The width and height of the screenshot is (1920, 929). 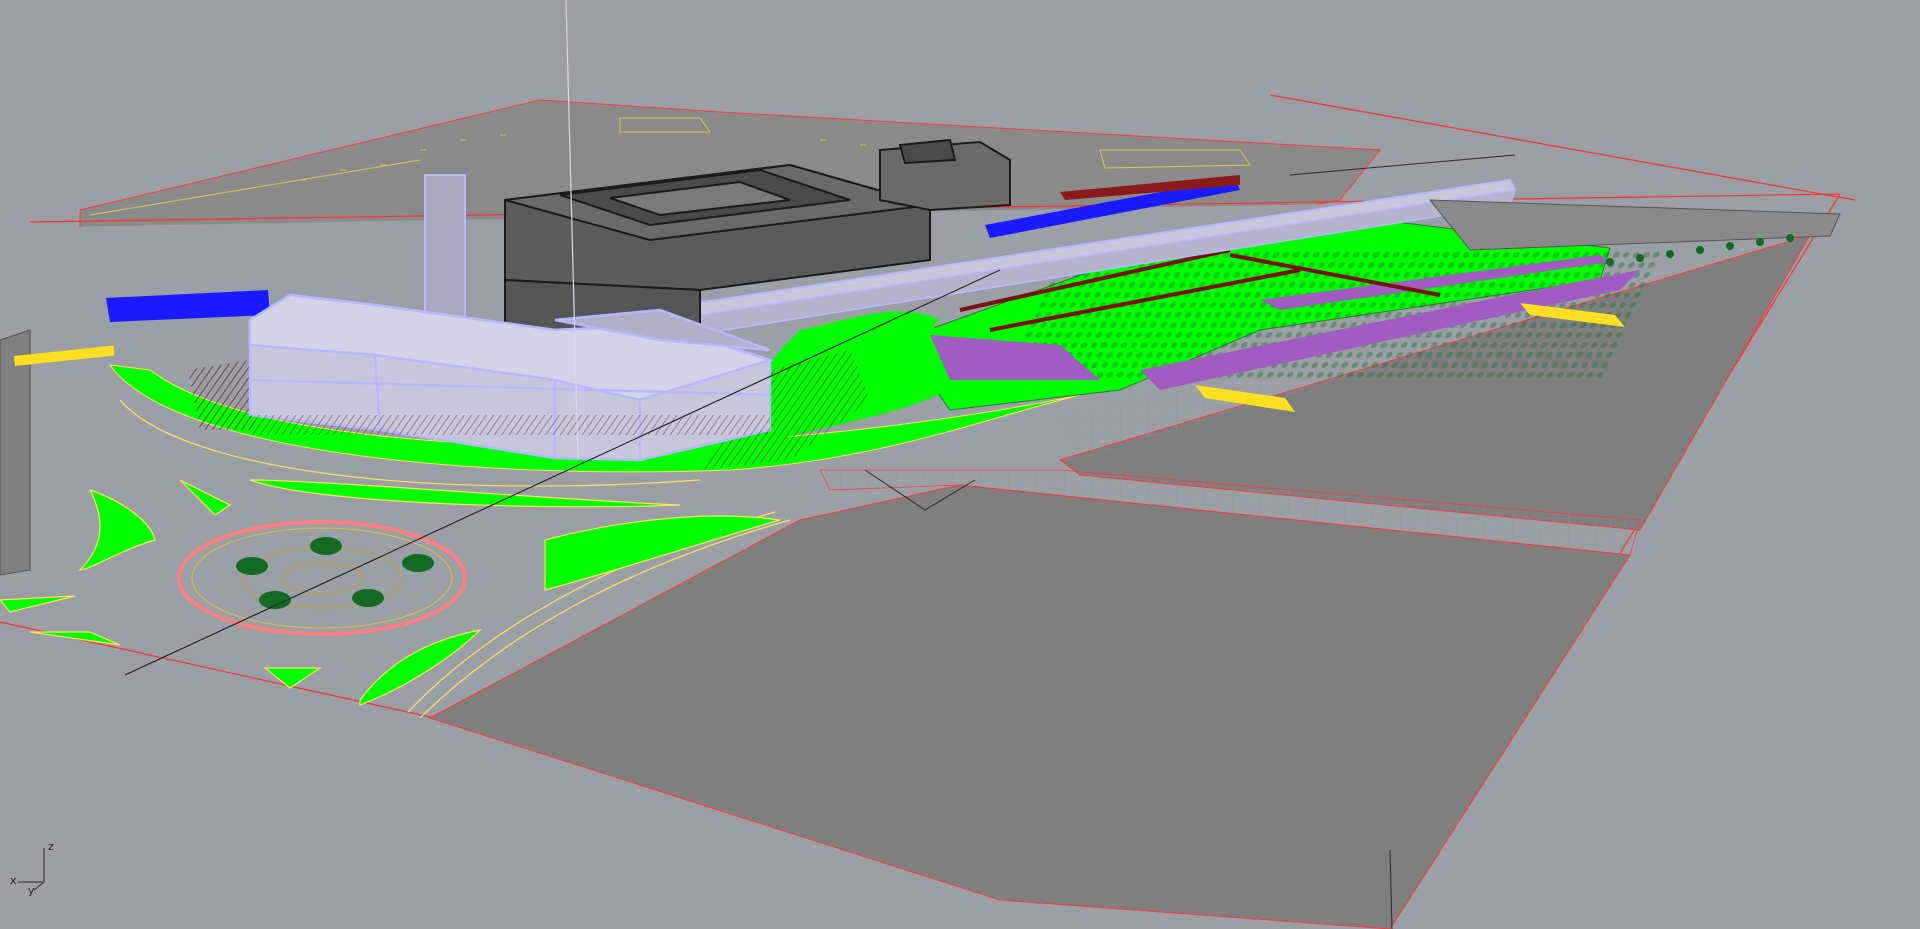 What do you see at coordinates (510, 425) in the screenshot?
I see `front-building-base` at bounding box center [510, 425].